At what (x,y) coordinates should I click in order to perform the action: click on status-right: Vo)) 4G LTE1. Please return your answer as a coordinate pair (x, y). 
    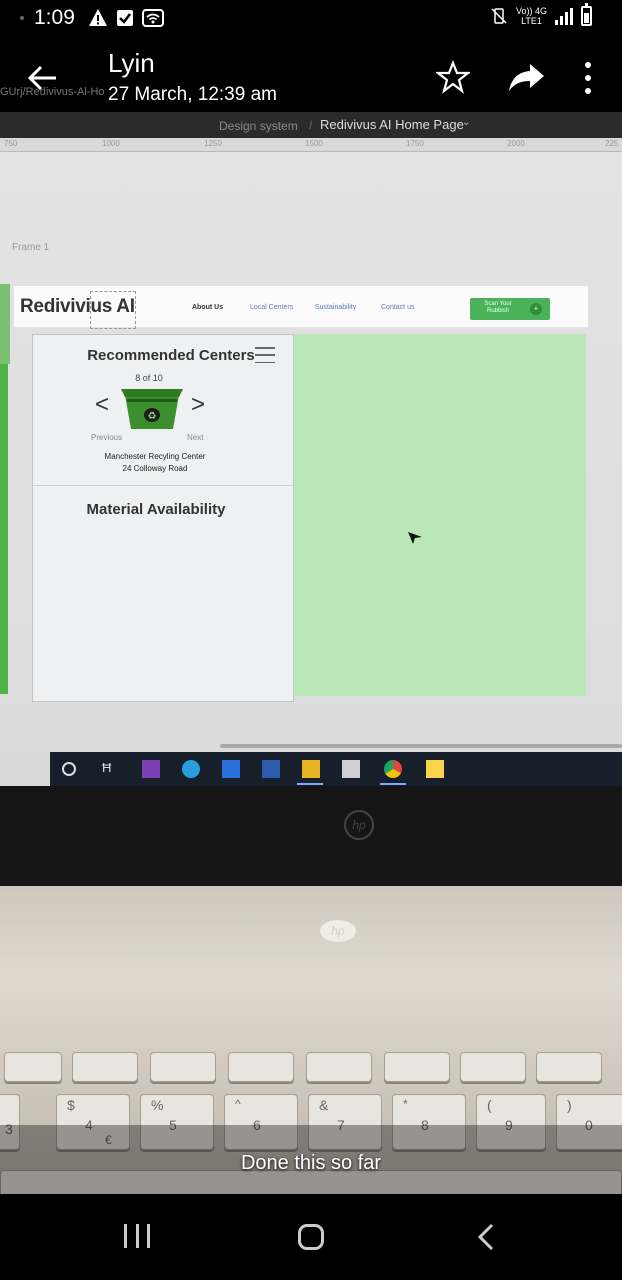
    Looking at the image, I should click on (541, 14).